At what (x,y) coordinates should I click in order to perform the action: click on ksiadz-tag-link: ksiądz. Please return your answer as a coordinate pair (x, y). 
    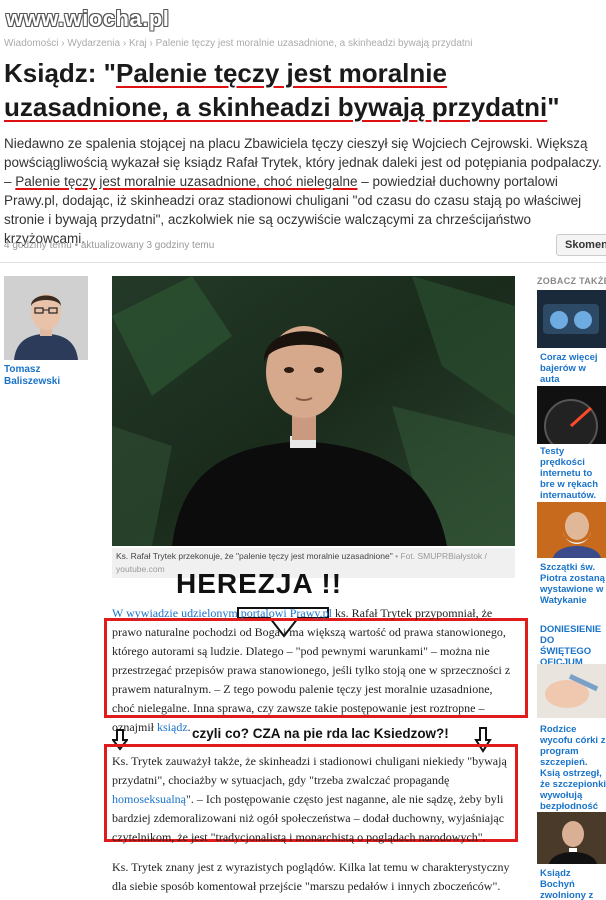
    Looking at the image, I should click on (172, 727).